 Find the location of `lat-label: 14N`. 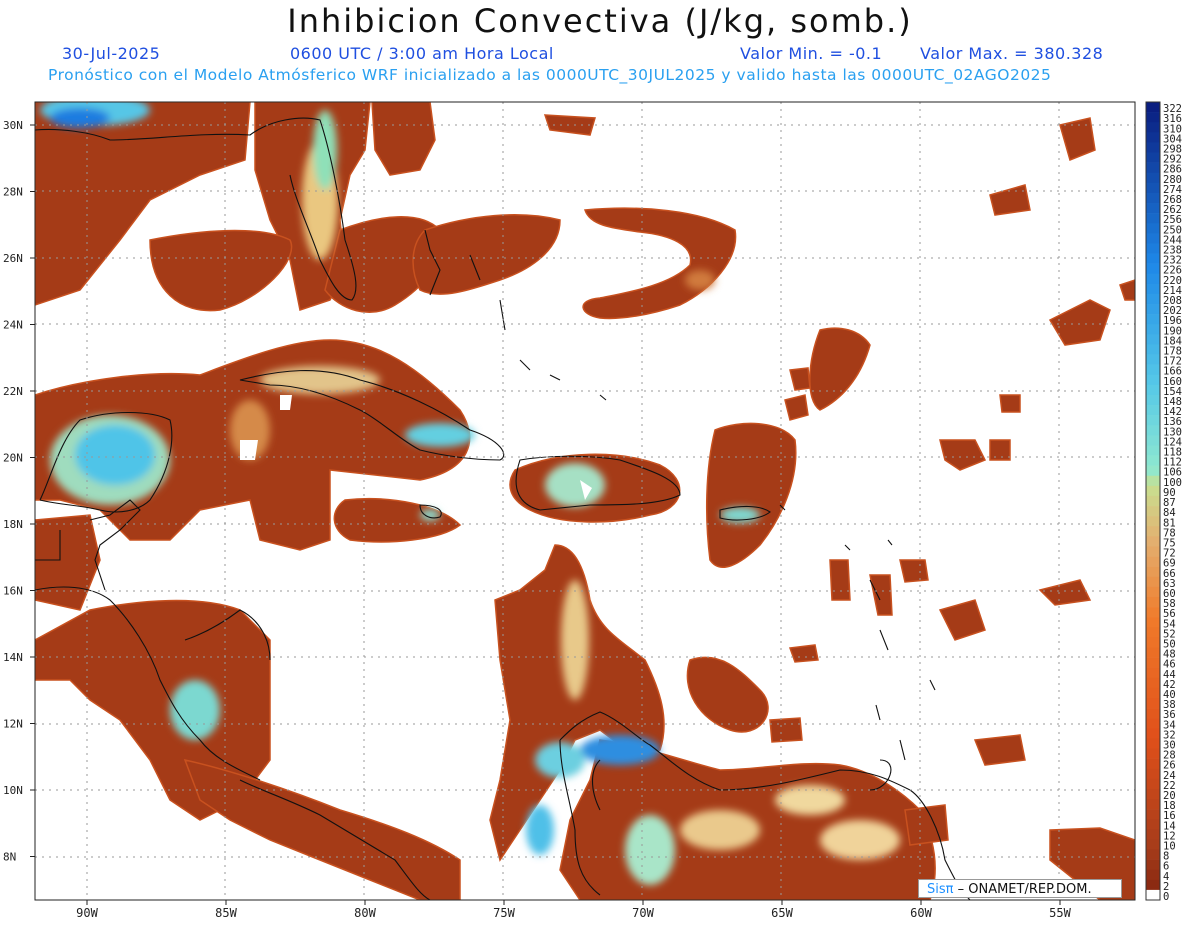

lat-label: 14N is located at coordinates (13, 657).